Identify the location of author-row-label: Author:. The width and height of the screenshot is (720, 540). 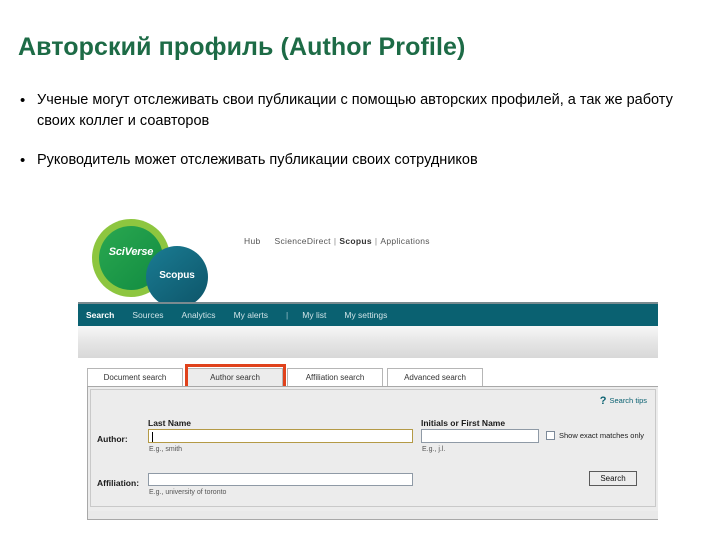
(112, 439).